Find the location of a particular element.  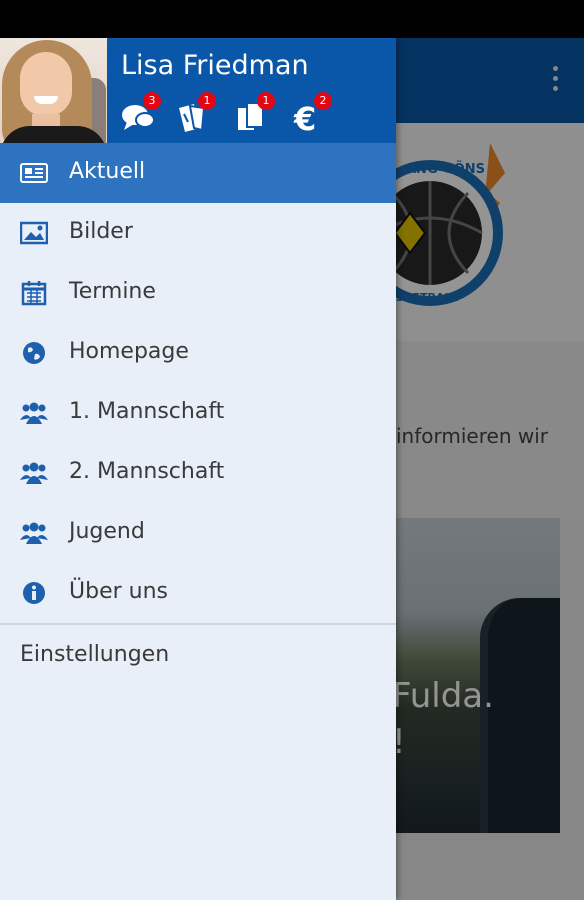

status-bar is located at coordinates (292, 19).